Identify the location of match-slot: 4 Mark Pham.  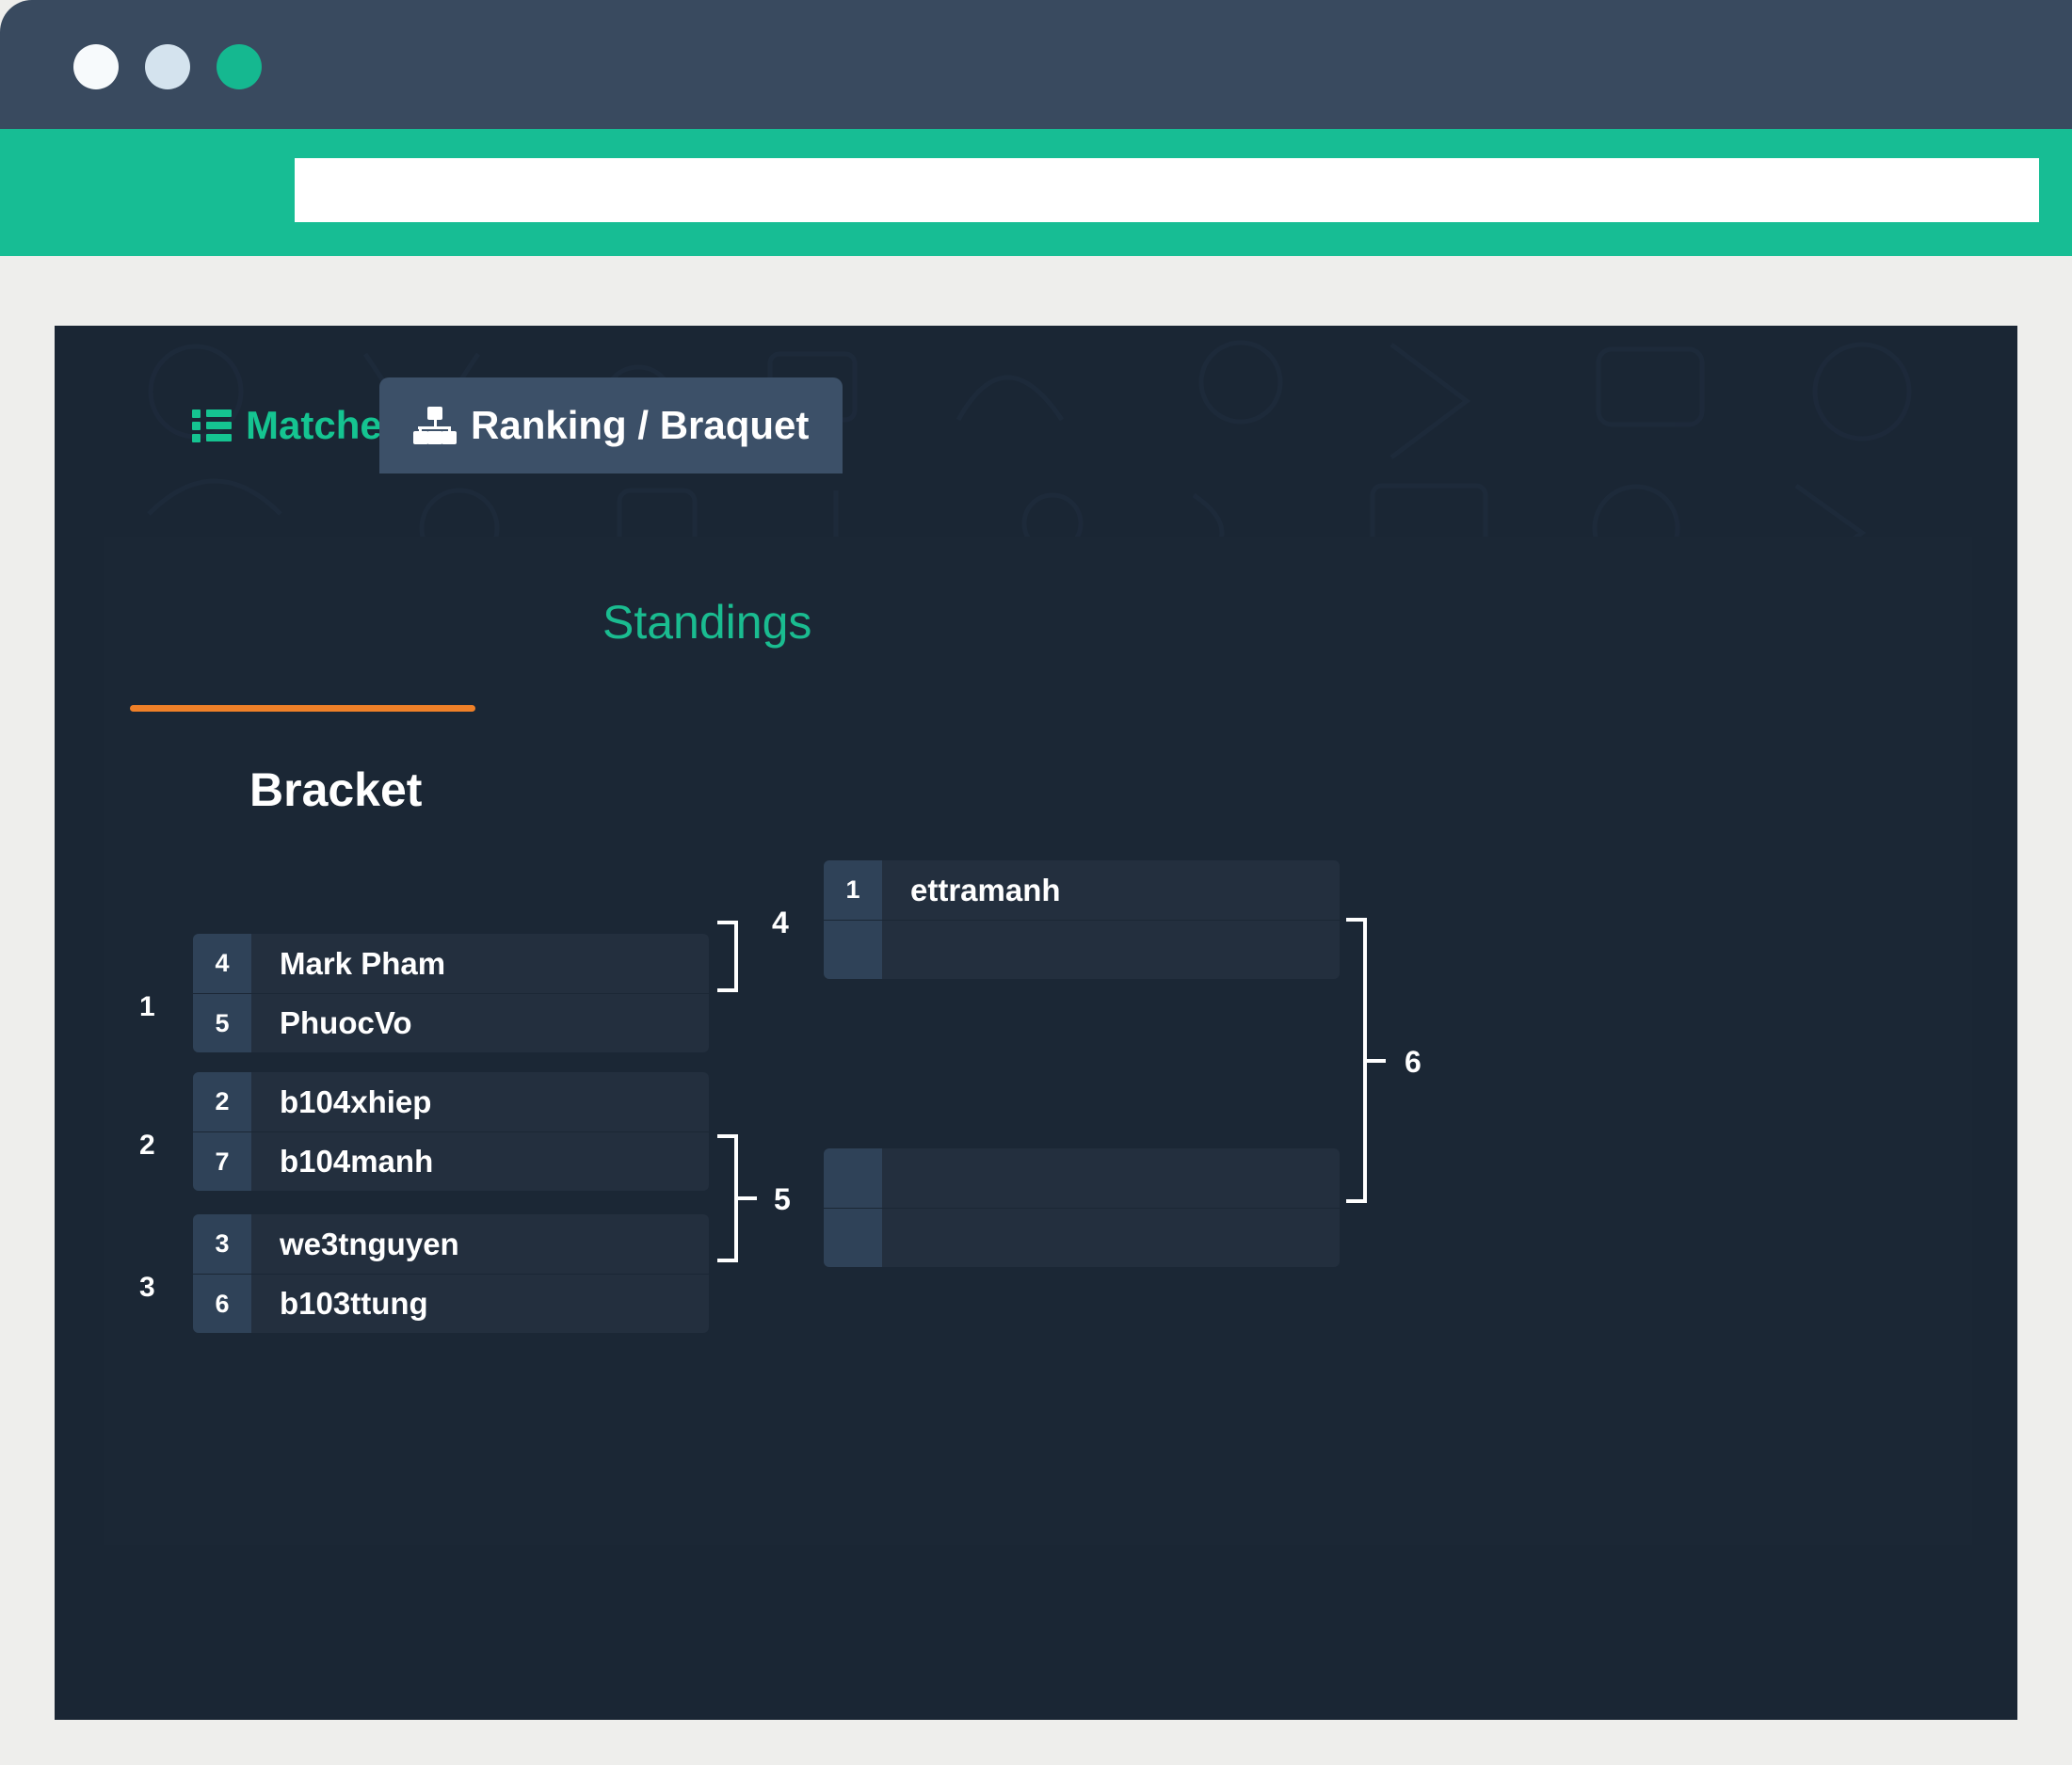
(451, 963).